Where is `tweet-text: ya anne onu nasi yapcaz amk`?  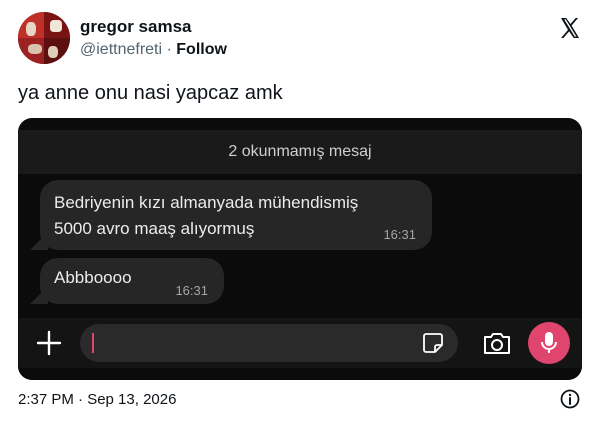 tweet-text: ya anne onu nasi yapcaz amk is located at coordinates (150, 93).